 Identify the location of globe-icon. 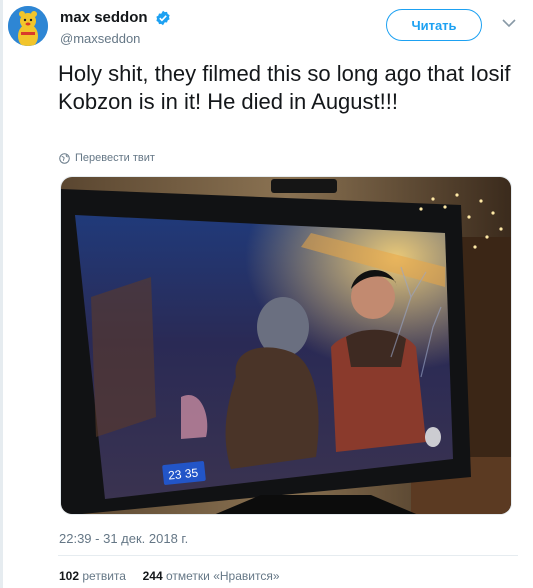
(64, 158).